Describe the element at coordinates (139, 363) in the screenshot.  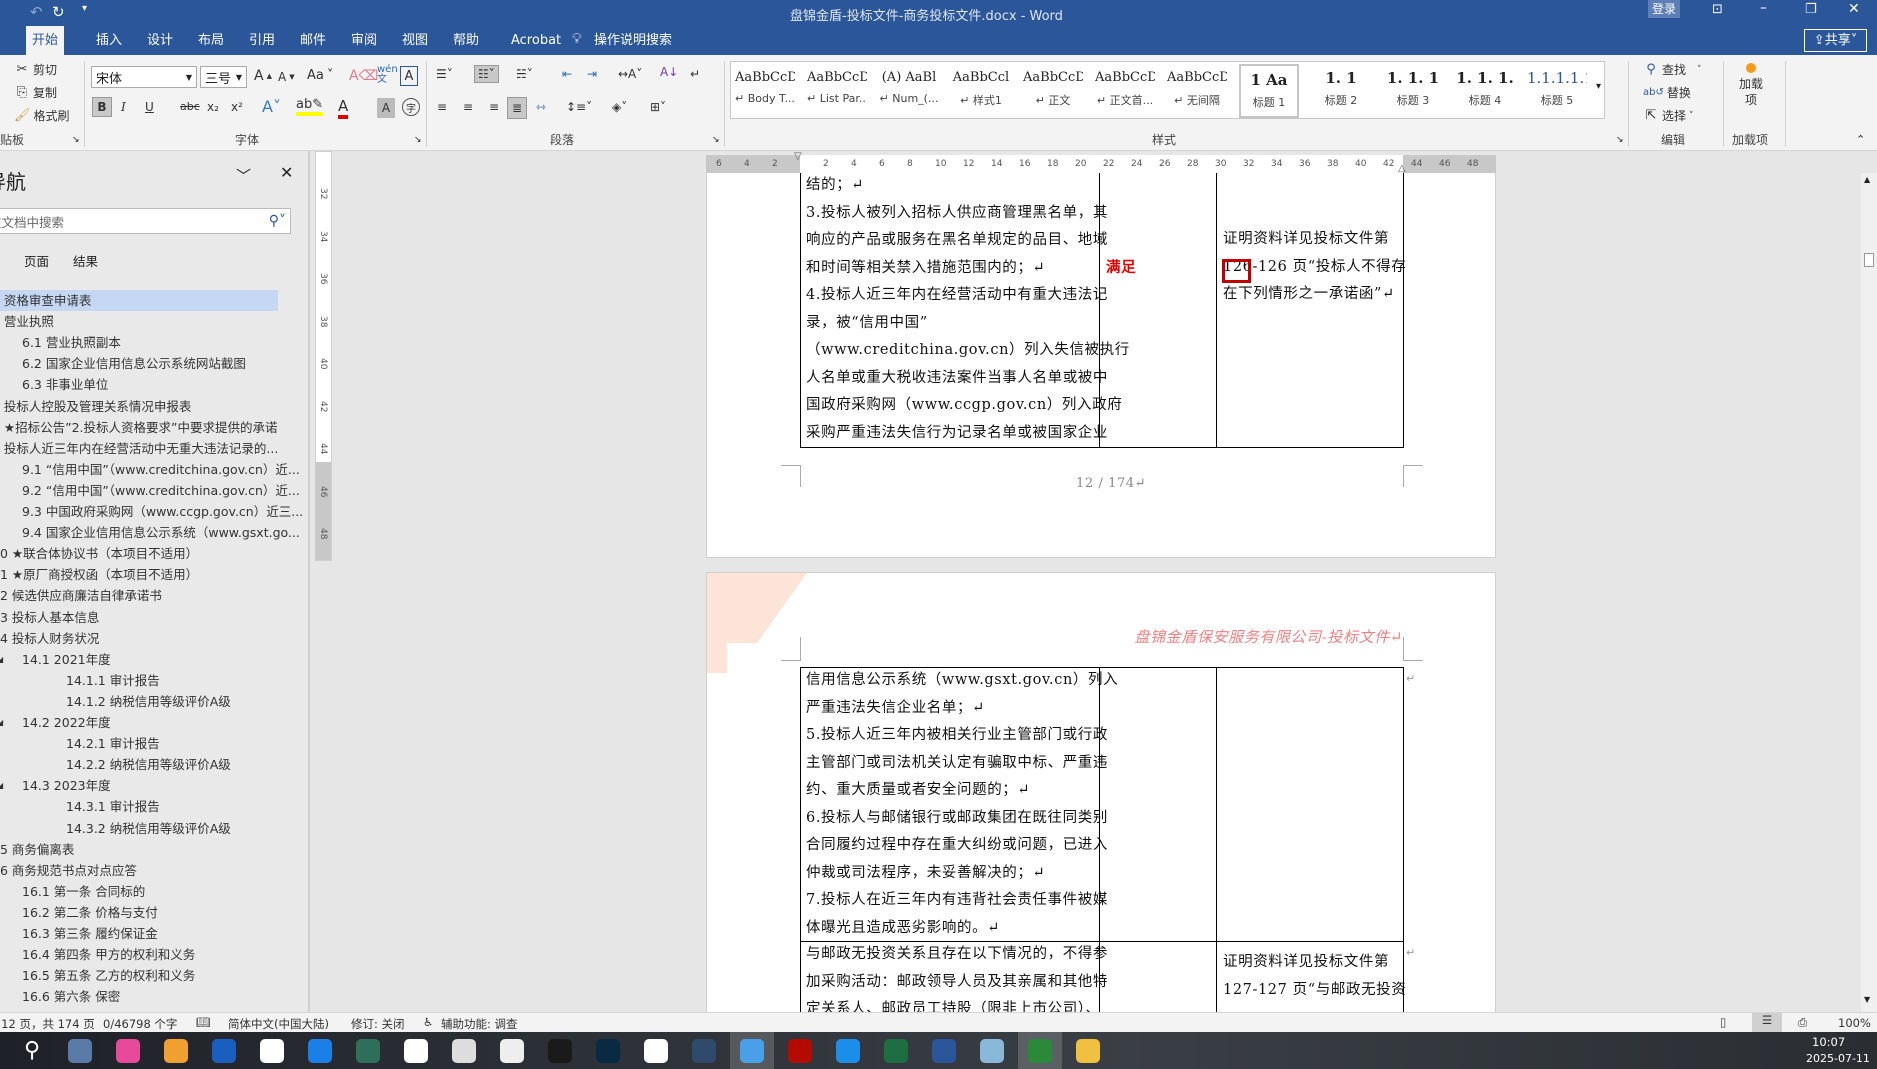
I see `nav-item: 6.2 国家企业信用信息公示系统网站截图` at that location.